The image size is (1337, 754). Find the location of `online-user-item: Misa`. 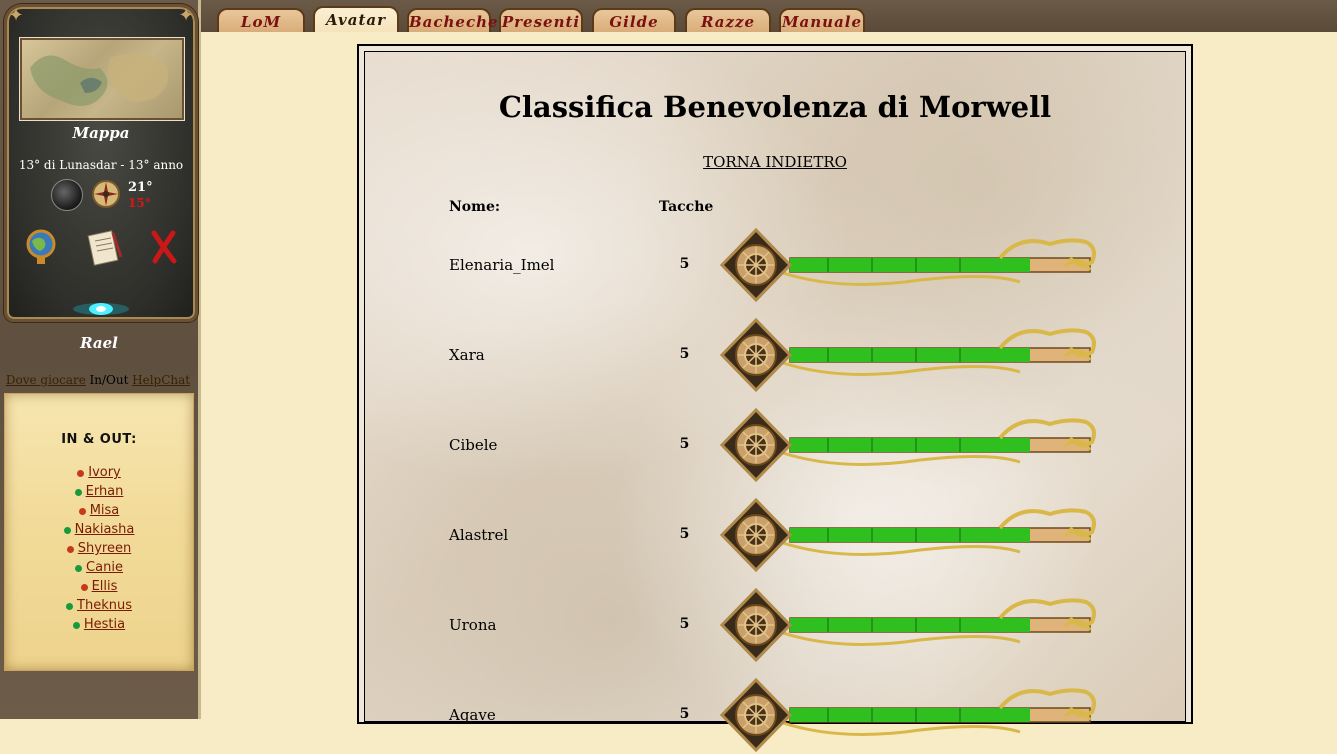

online-user-item: Misa is located at coordinates (99, 510).